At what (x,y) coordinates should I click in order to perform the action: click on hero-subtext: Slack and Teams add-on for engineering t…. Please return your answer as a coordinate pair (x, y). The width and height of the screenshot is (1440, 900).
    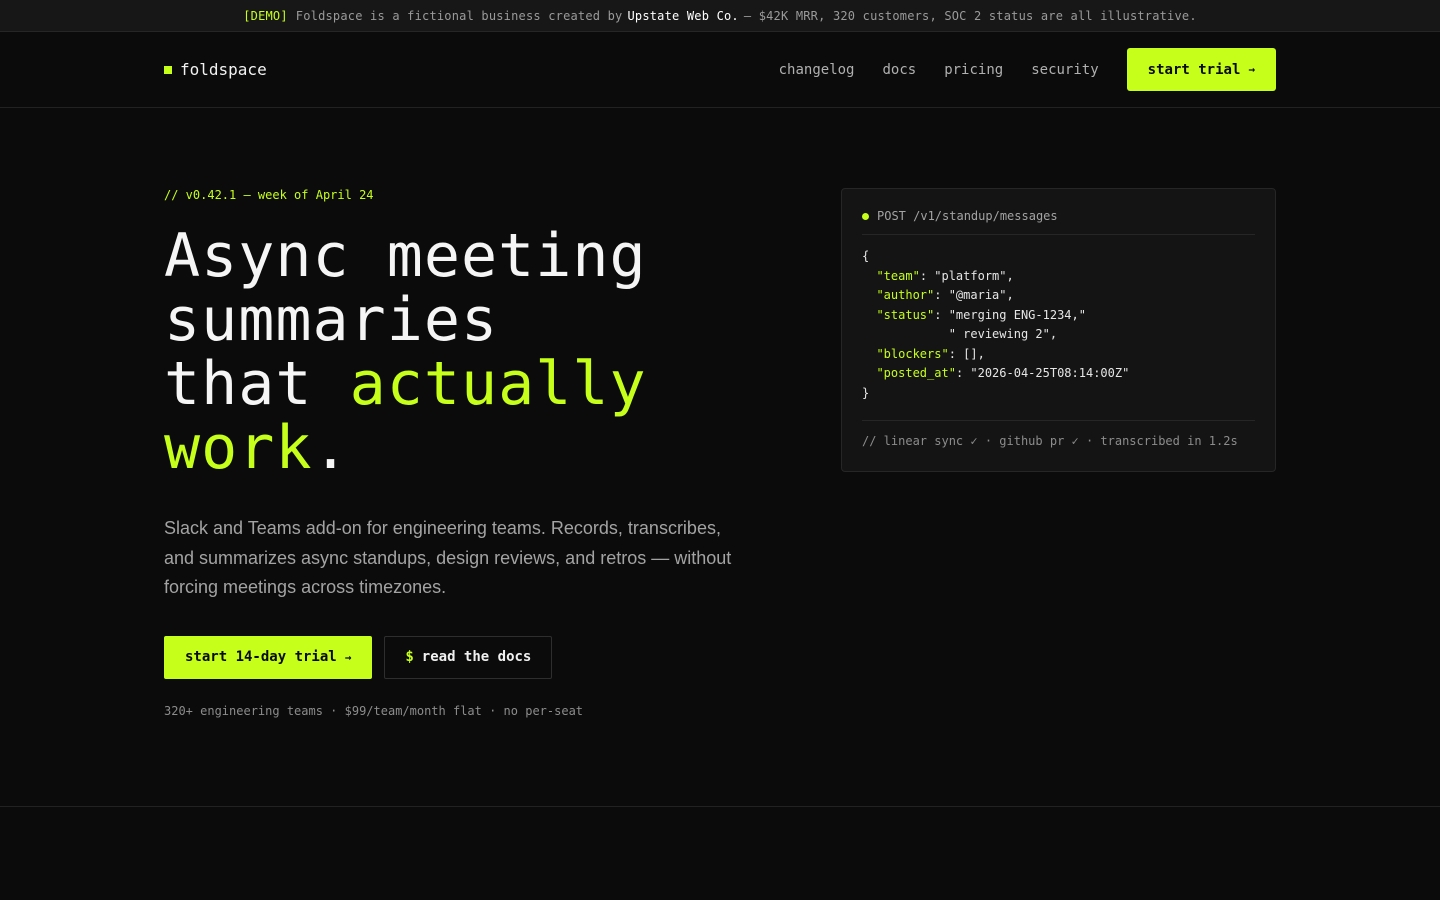
    Looking at the image, I should click on (448, 557).